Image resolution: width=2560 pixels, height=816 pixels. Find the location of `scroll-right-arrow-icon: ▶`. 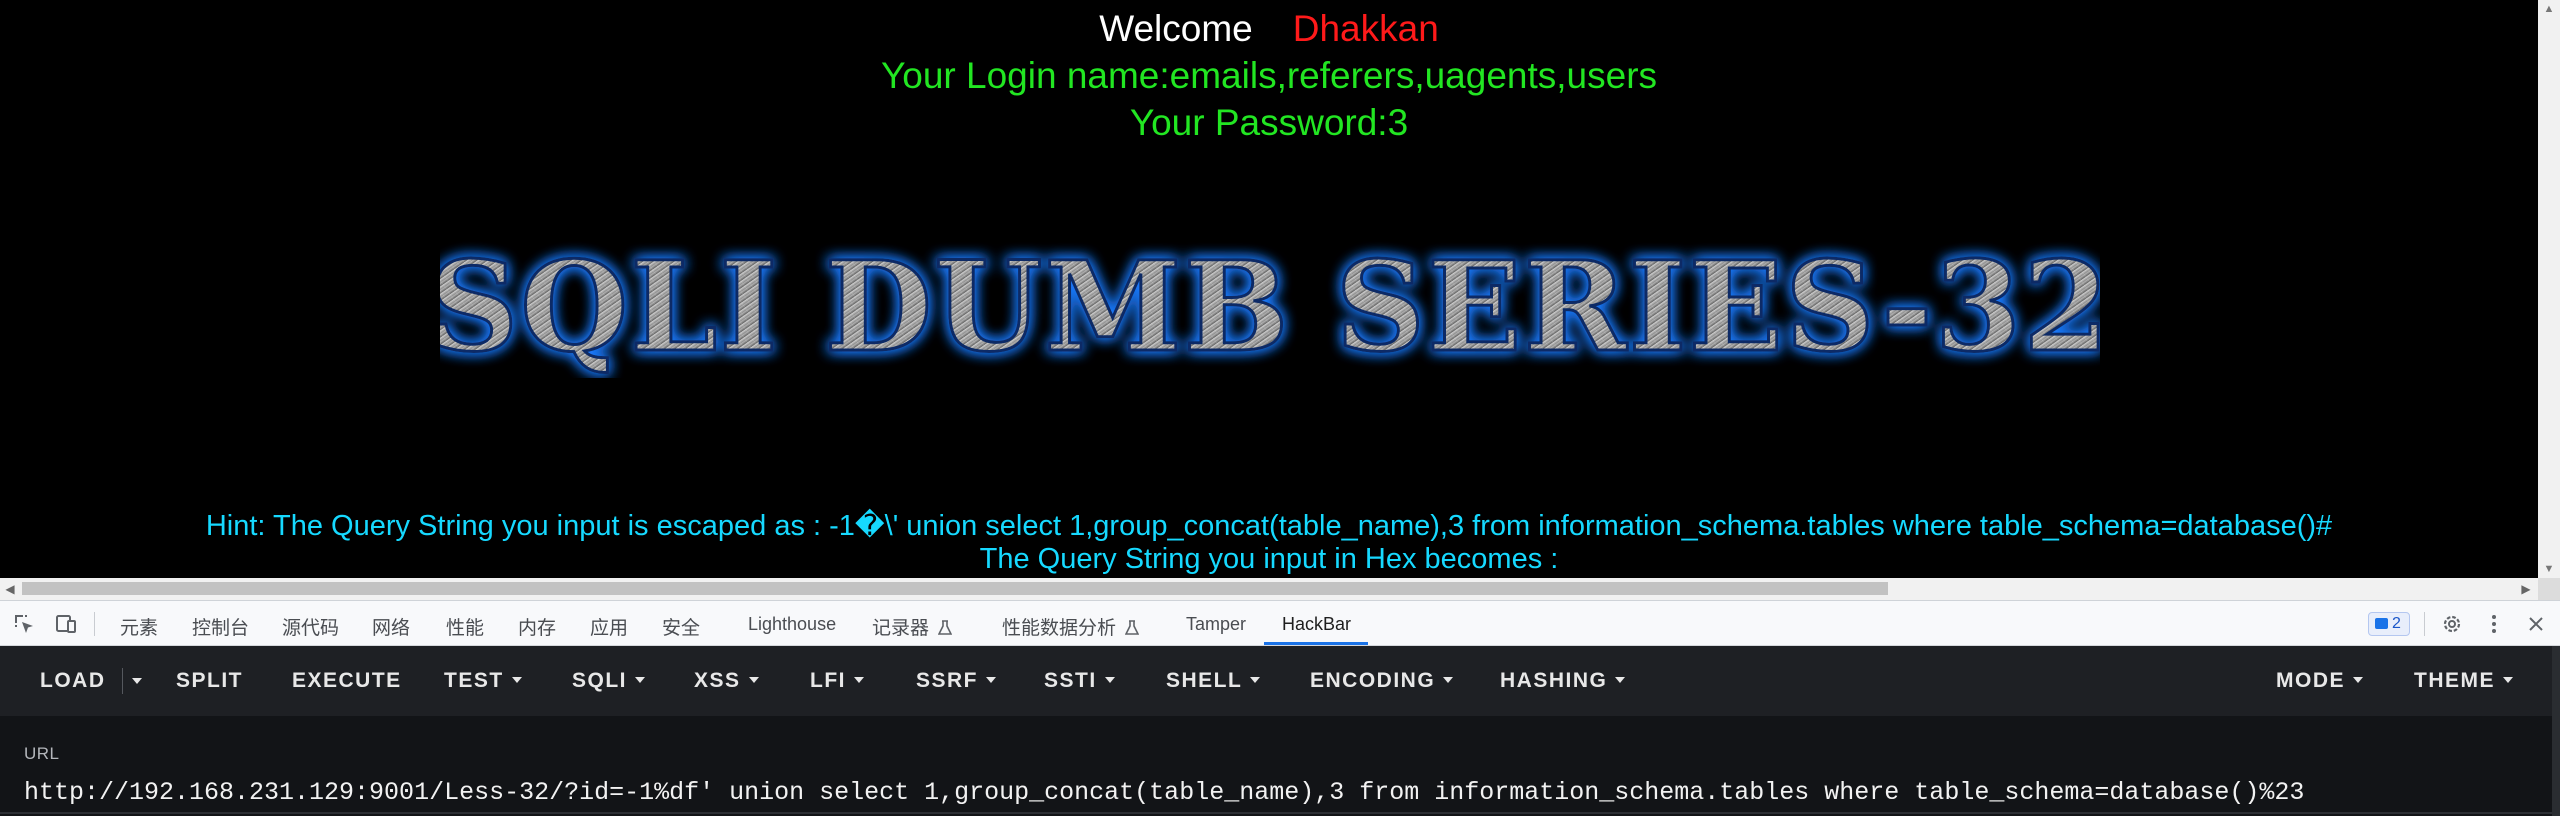

scroll-right-arrow-icon: ▶ is located at coordinates (2526, 589).